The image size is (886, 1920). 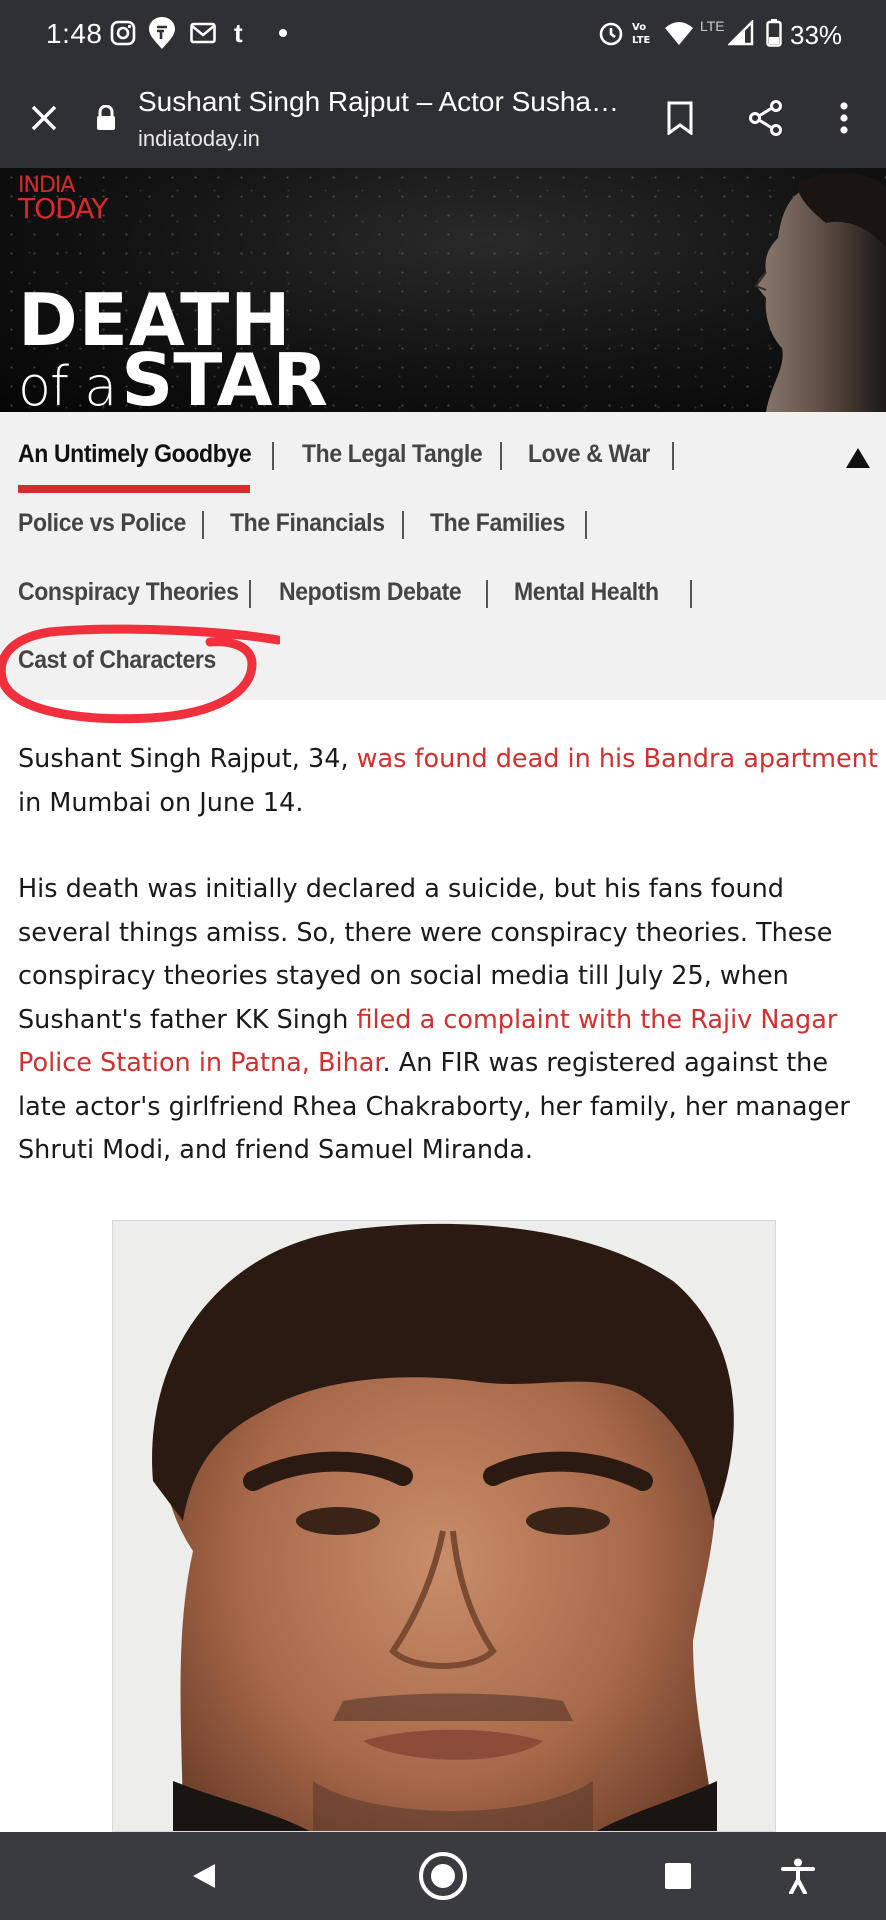 I want to click on logo-line-2: TODAY, so click(x=63, y=208).